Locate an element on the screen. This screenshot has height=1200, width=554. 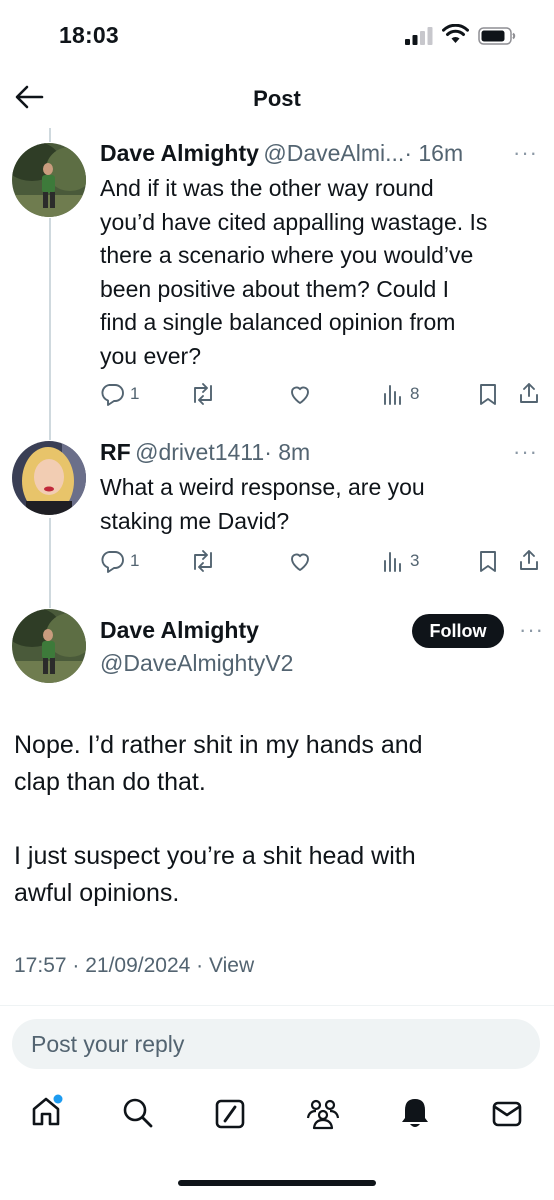
notifications-icon is located at coordinates (415, 1113).